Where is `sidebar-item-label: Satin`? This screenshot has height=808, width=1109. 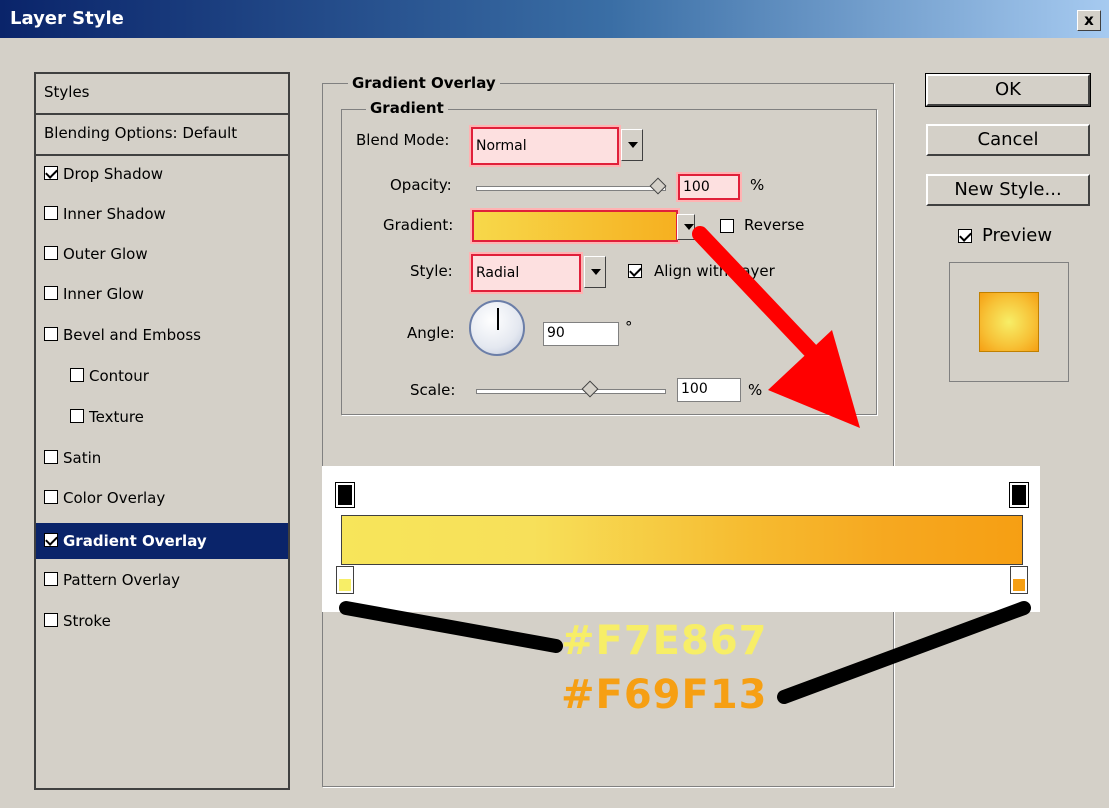 sidebar-item-label: Satin is located at coordinates (82, 458).